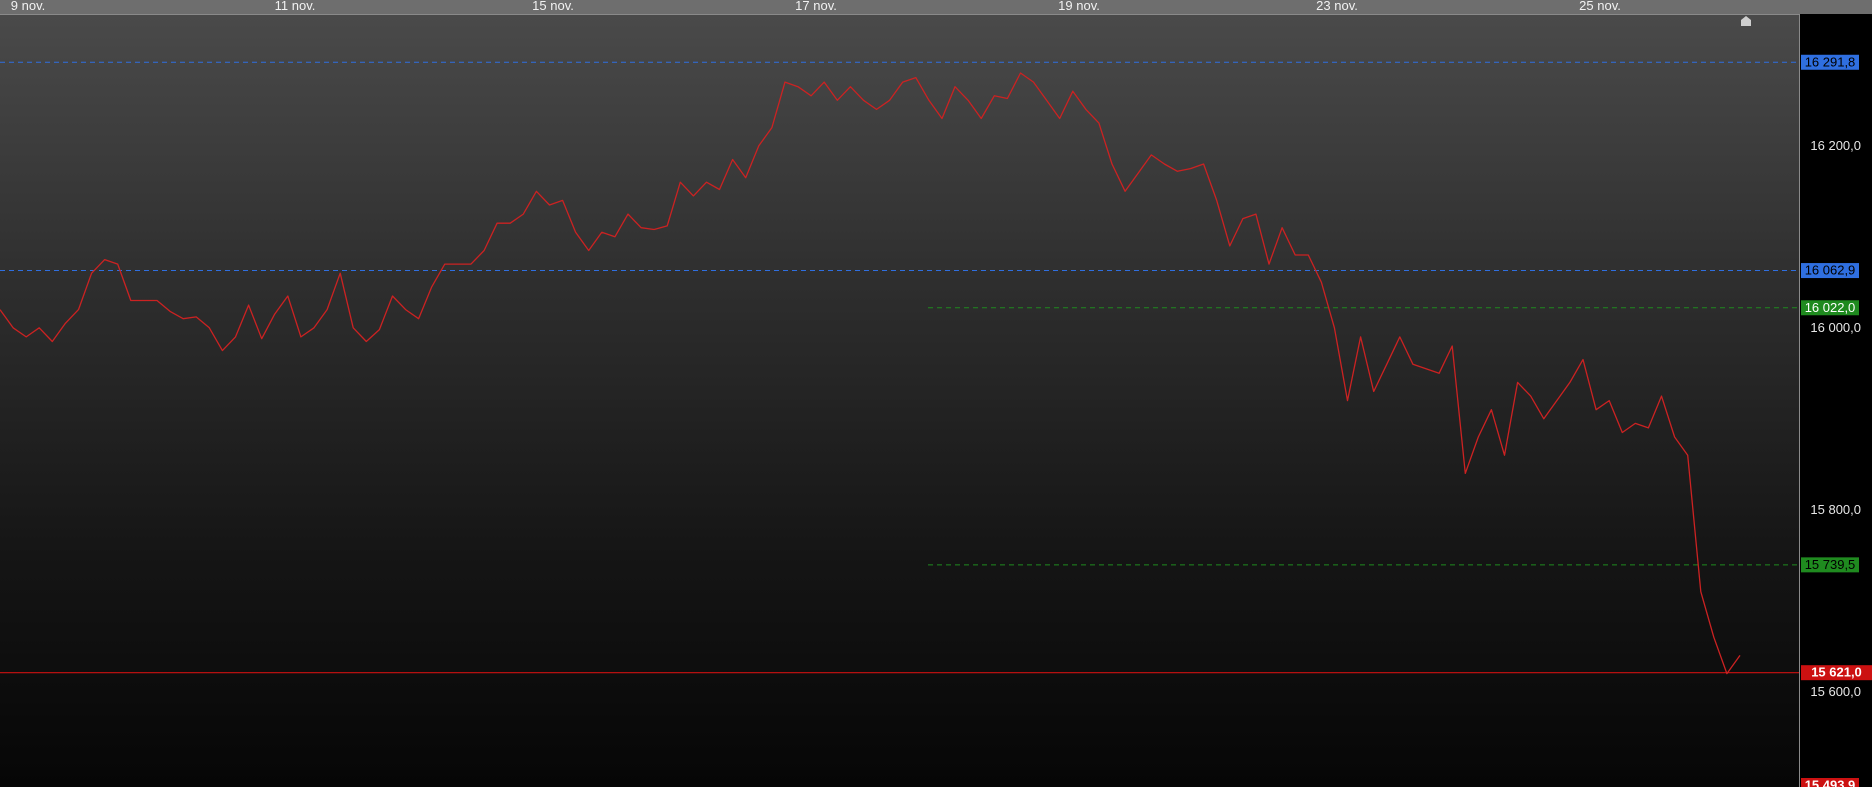 This screenshot has width=1872, height=787. What do you see at coordinates (553, 6) in the screenshot?
I see `x-tick-label: 15 nov.` at bounding box center [553, 6].